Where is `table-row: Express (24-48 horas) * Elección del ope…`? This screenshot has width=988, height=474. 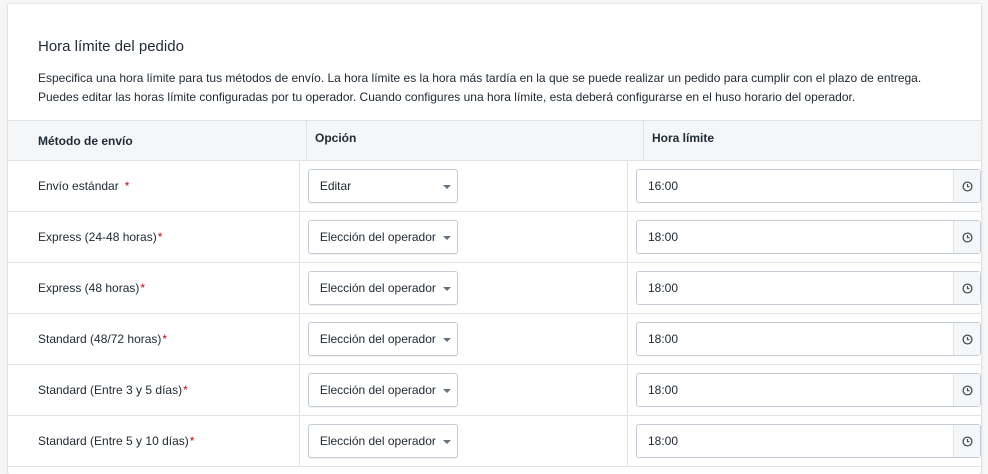
table-row: Express (24-48 horas) * Elección del ope… is located at coordinates (494, 237).